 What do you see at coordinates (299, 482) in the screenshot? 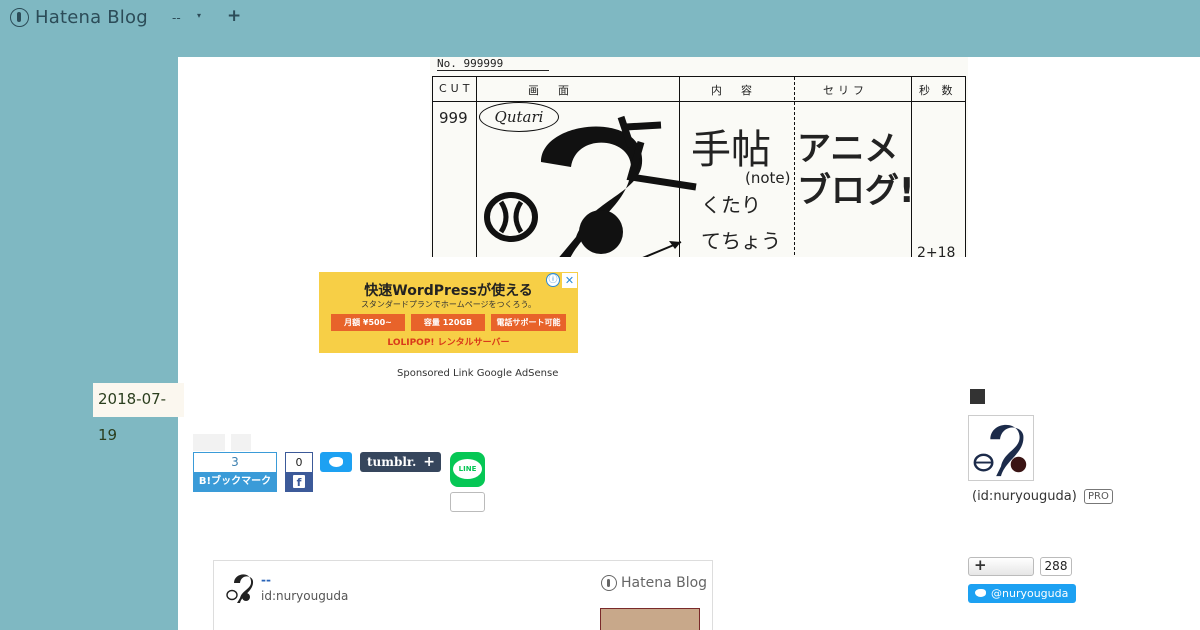
I see `facebook-share-button` at bounding box center [299, 482].